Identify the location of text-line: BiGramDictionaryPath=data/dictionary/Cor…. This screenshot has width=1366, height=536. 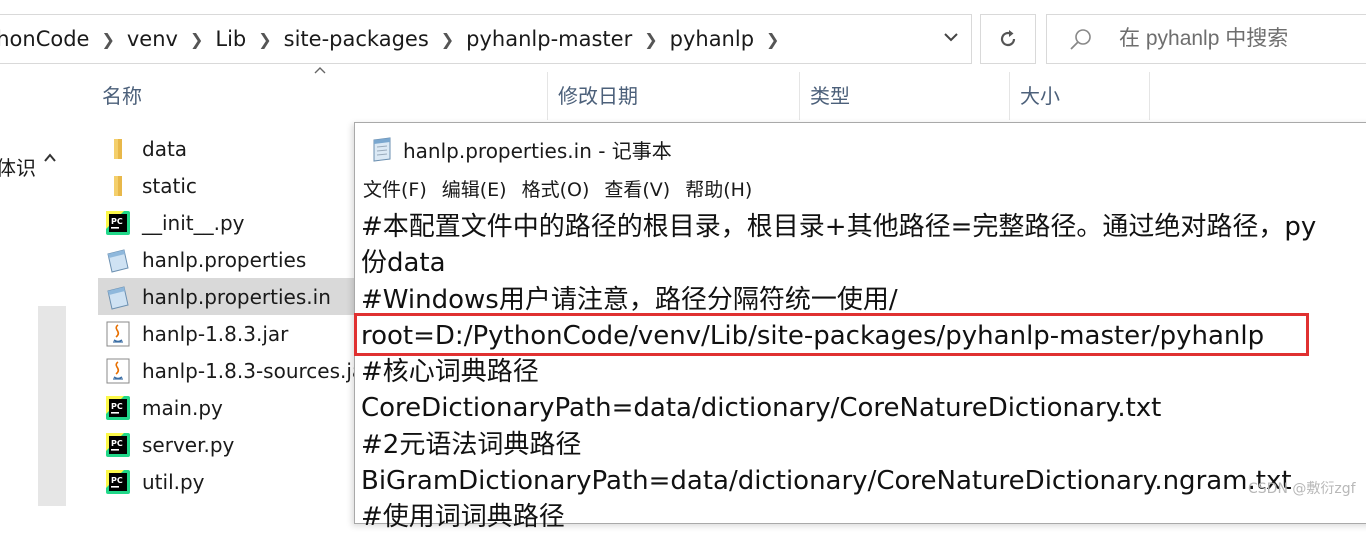
(826, 481).